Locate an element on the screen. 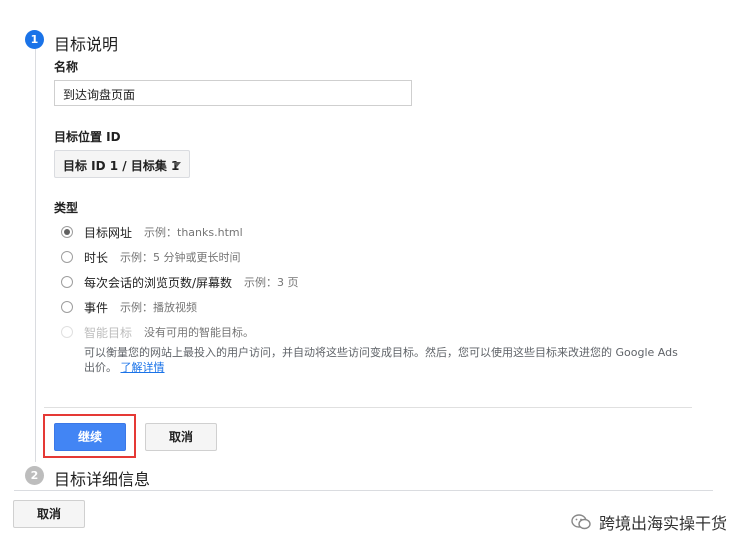  goal-slot-selected: 目标 ID 1 / 目标集 1 is located at coordinates (121, 166).